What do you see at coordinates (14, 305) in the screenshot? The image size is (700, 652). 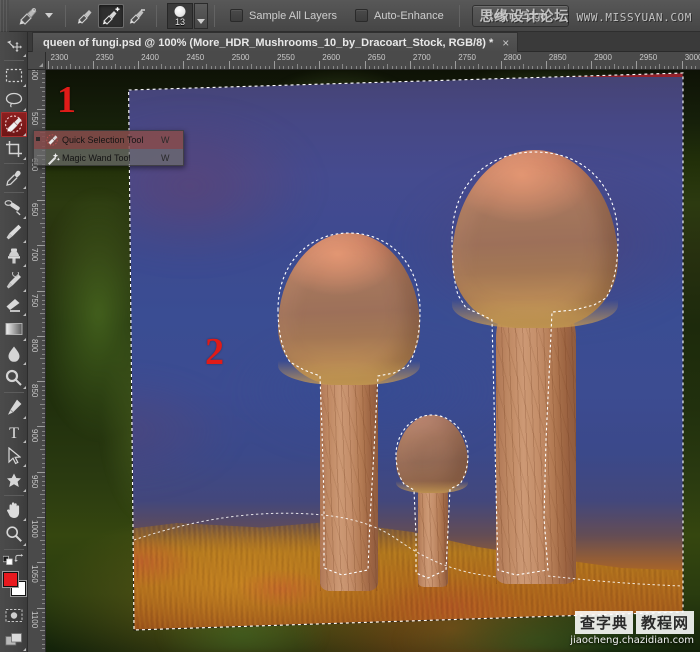 I see `sidebar-item-eraser-tool` at bounding box center [14, 305].